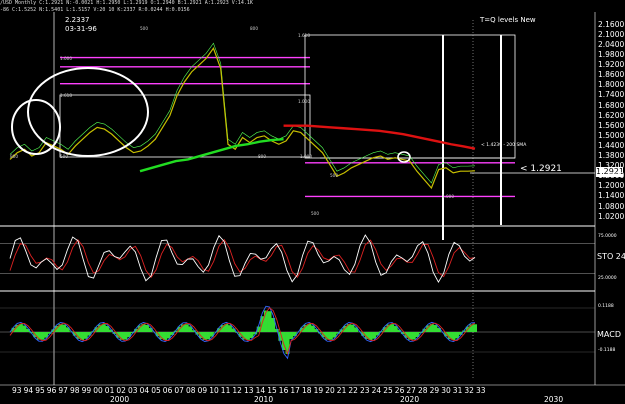  I want to click on price-tick-label: 1.0800, so click(611, 206).